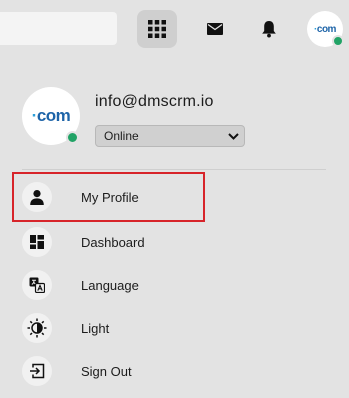  I want to click on user-avatar-button: ·com, so click(325, 29).